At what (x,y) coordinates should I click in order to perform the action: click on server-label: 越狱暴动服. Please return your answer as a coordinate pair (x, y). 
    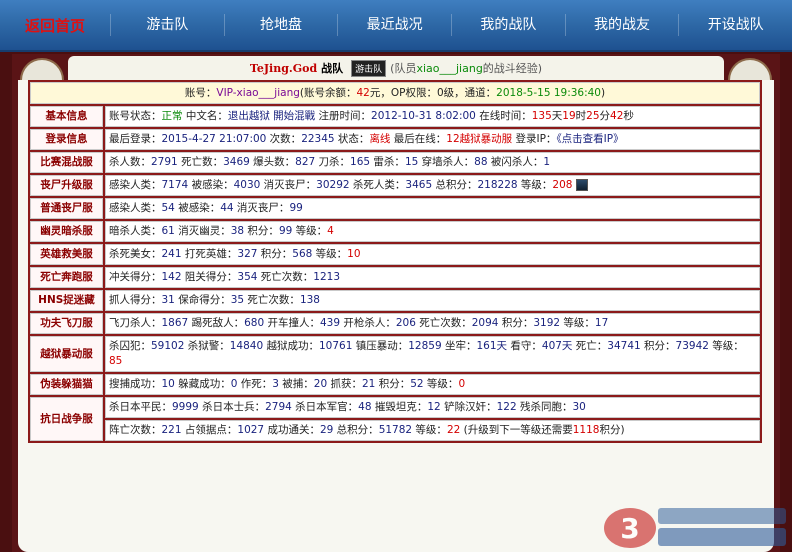
    Looking at the image, I should click on (66, 354).